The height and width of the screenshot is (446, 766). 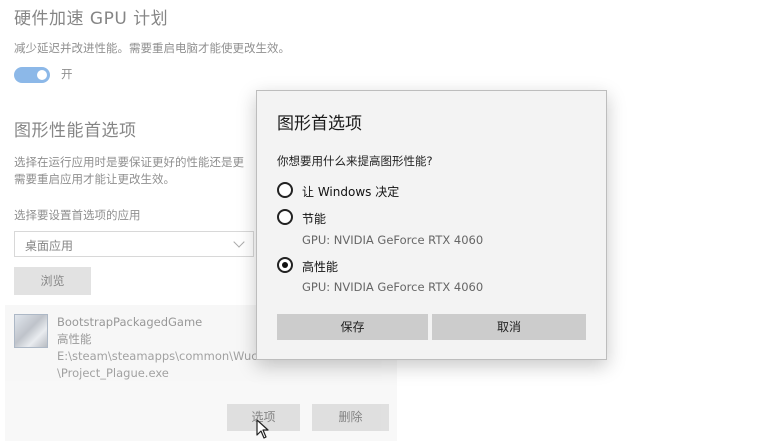 What do you see at coordinates (393, 287) in the screenshot?
I see `option-high-performance-gpu: GPU: NVIDIA GeForce RTX 4060` at bounding box center [393, 287].